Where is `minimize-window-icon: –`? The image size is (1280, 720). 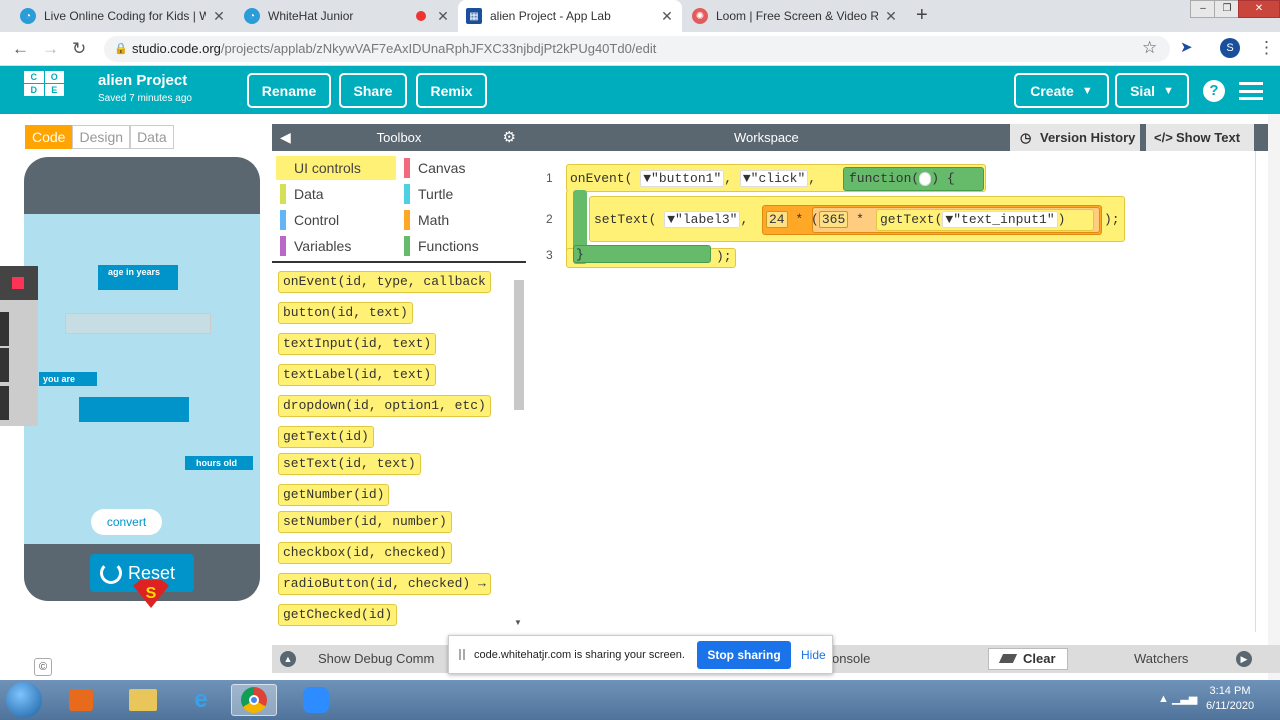
minimize-window-icon: – is located at coordinates (1203, 9).